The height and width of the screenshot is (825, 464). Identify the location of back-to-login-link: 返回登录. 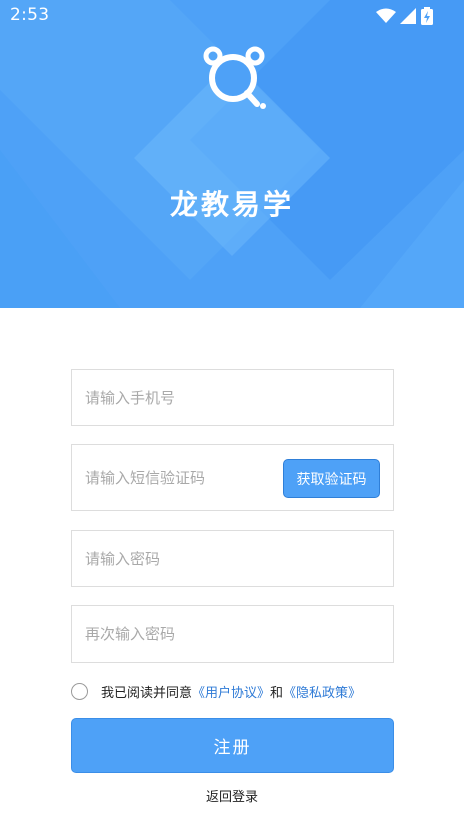
(232, 795).